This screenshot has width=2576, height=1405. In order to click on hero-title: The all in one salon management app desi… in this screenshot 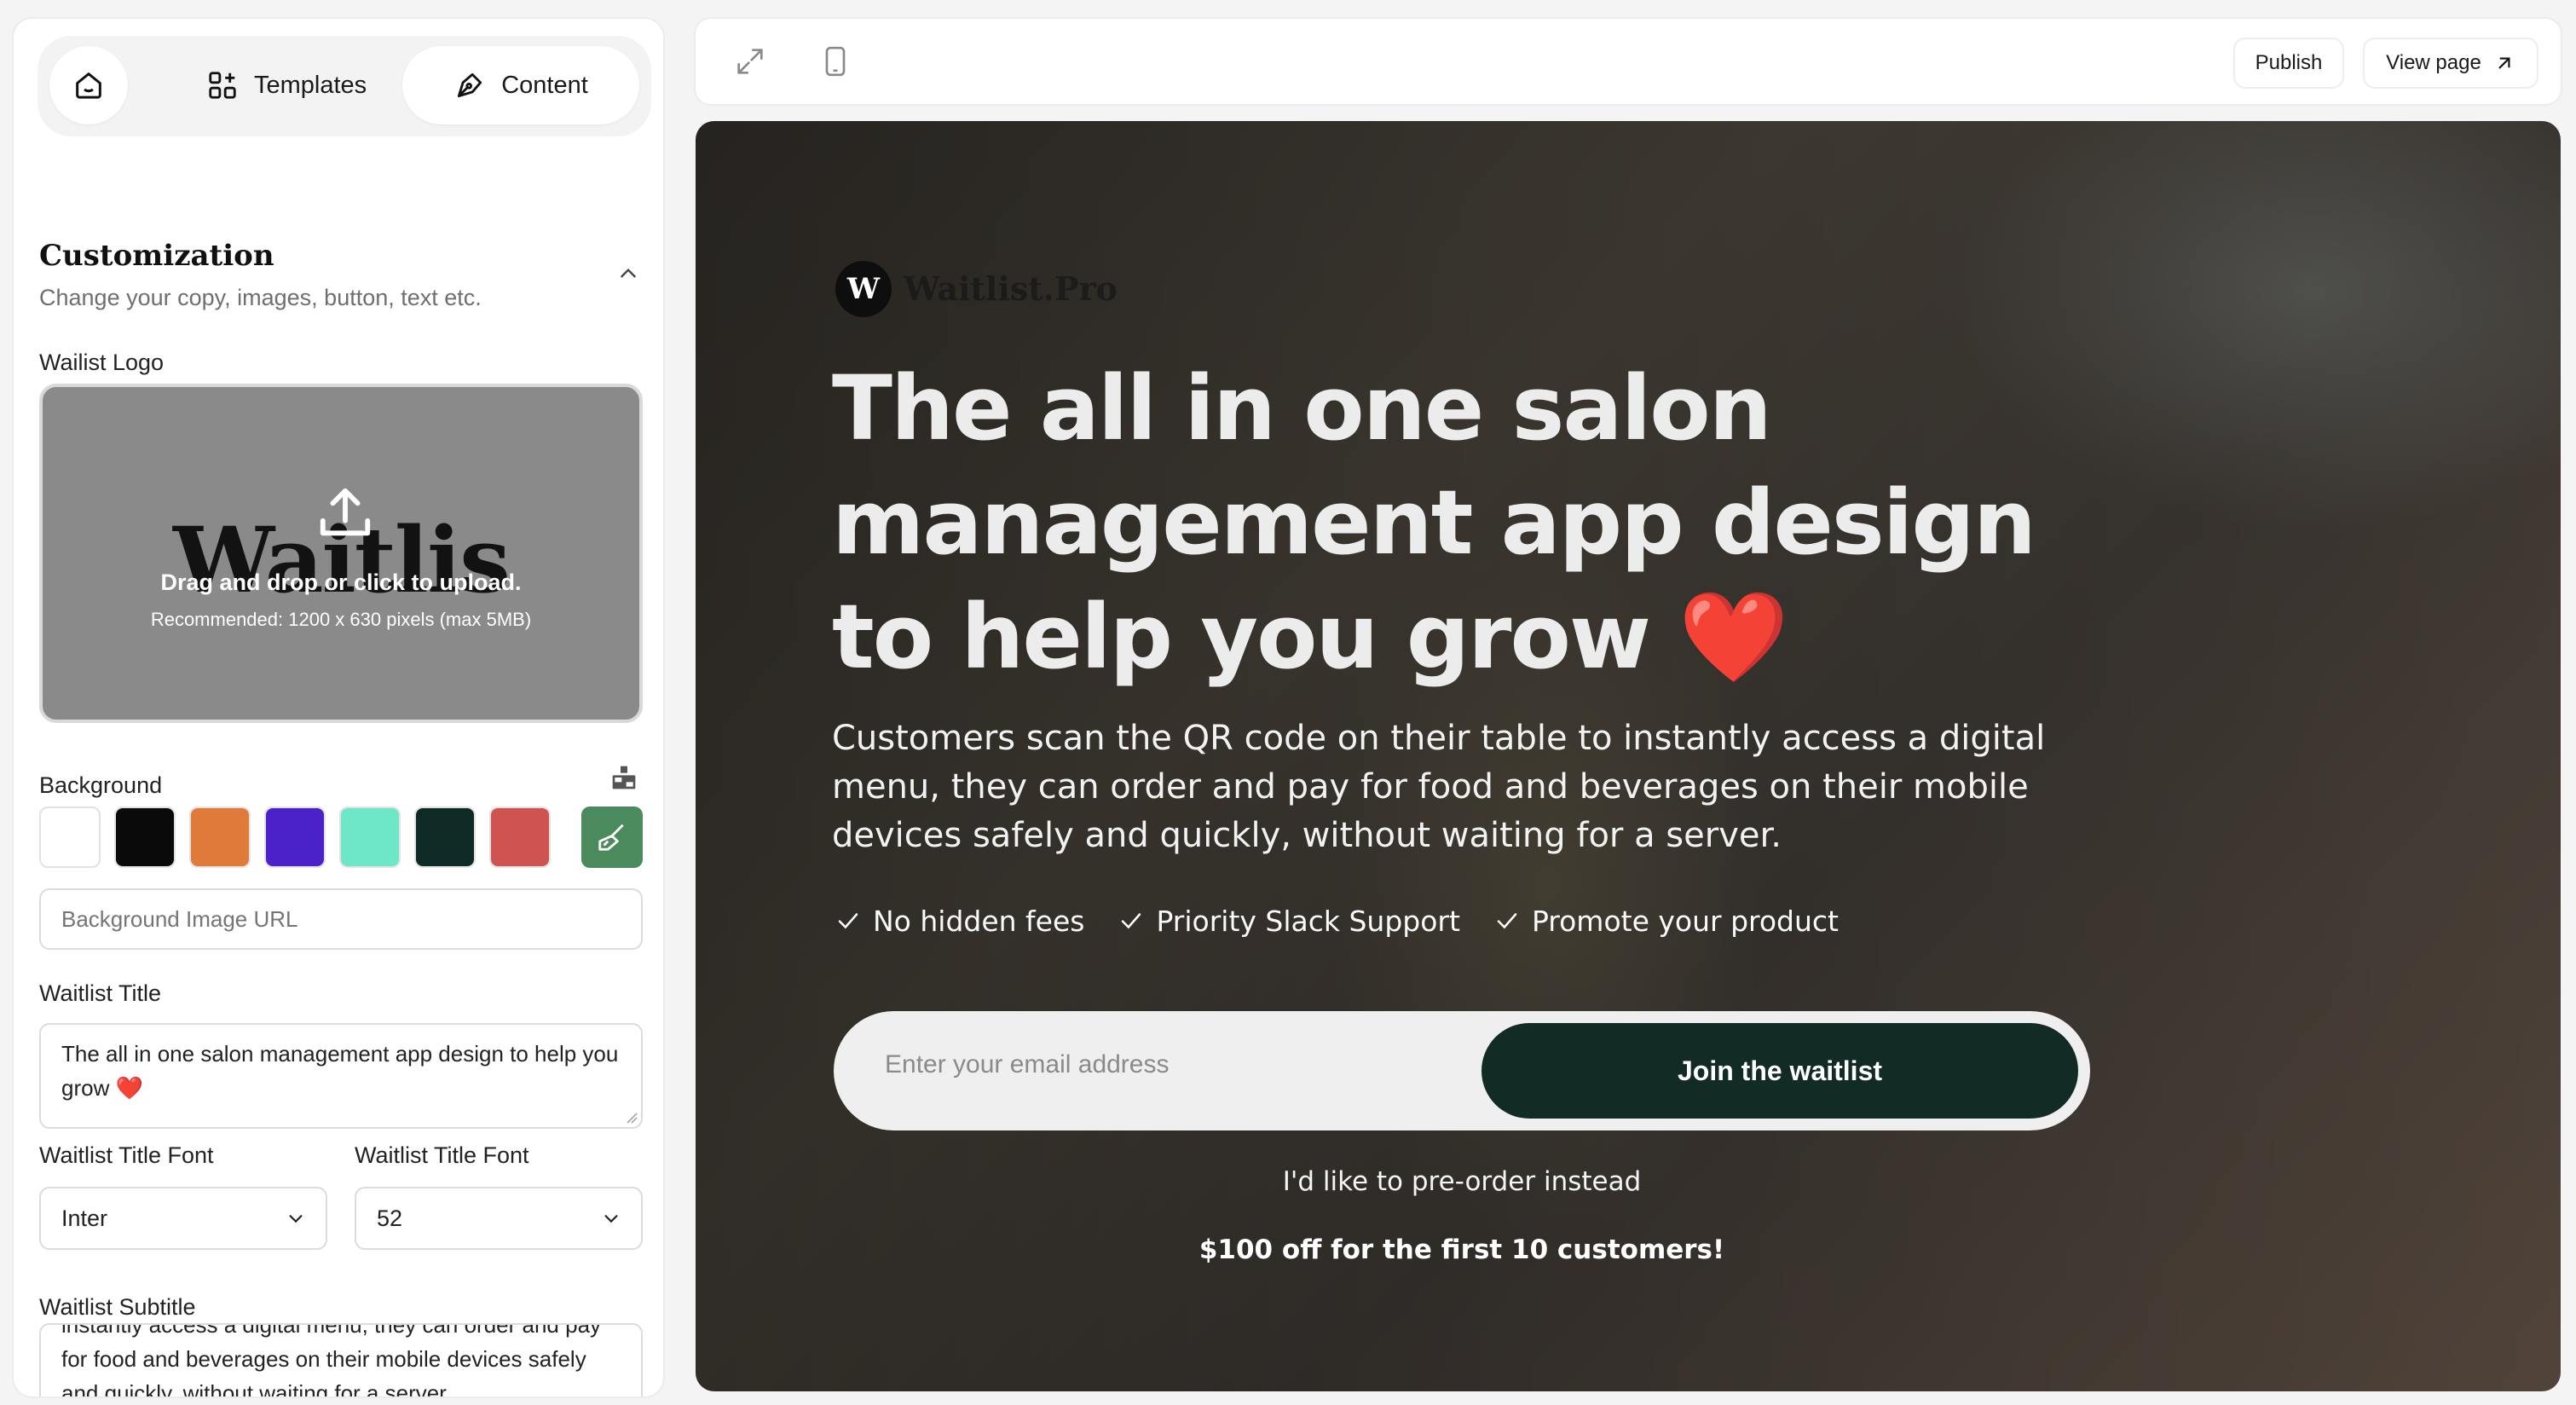, I will do `click(1437, 522)`.